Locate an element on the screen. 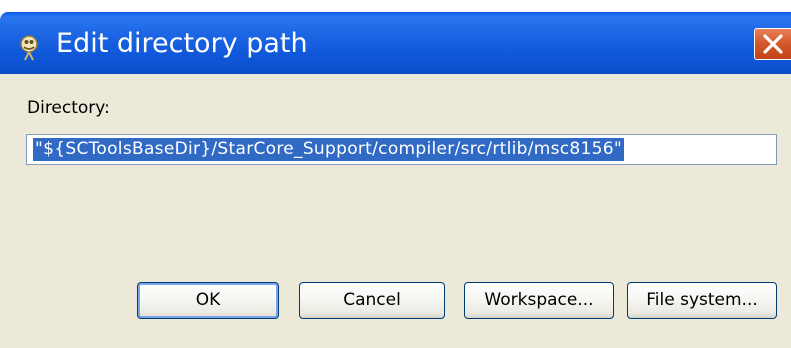 This screenshot has width=791, height=348. directory-label: Directory: is located at coordinates (68, 108).